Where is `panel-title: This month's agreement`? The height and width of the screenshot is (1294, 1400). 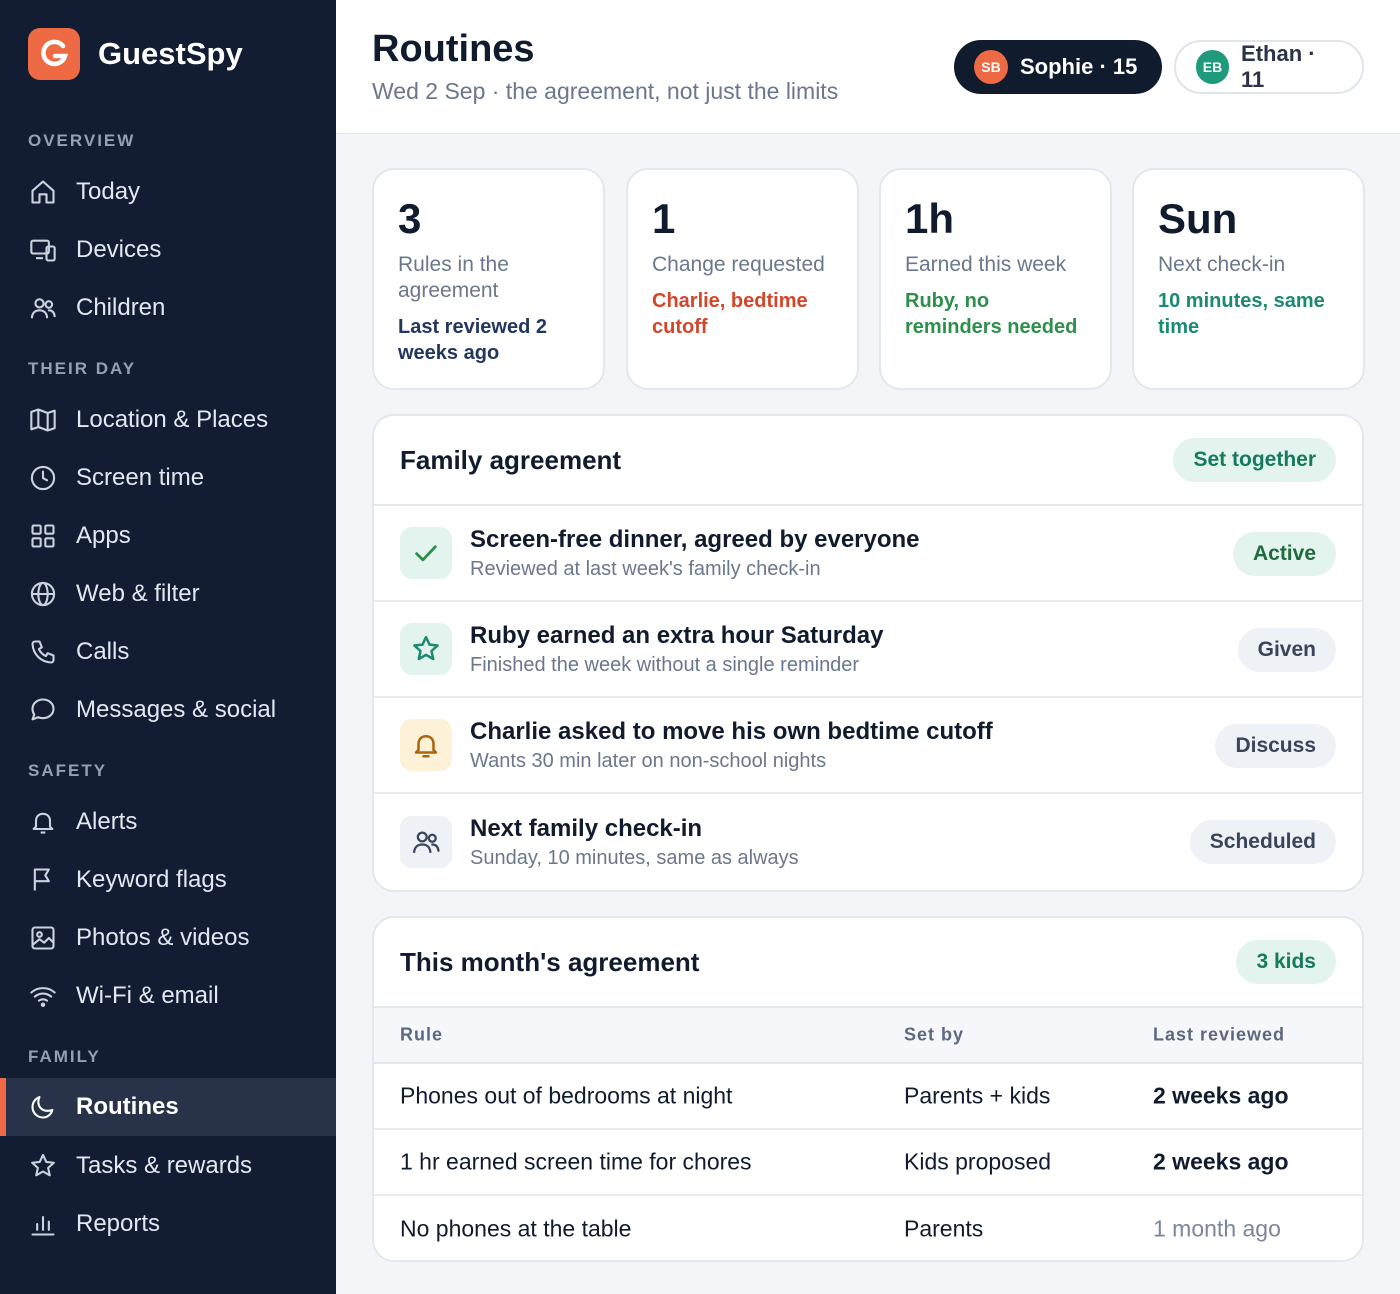
panel-title: This month's agreement is located at coordinates (550, 961).